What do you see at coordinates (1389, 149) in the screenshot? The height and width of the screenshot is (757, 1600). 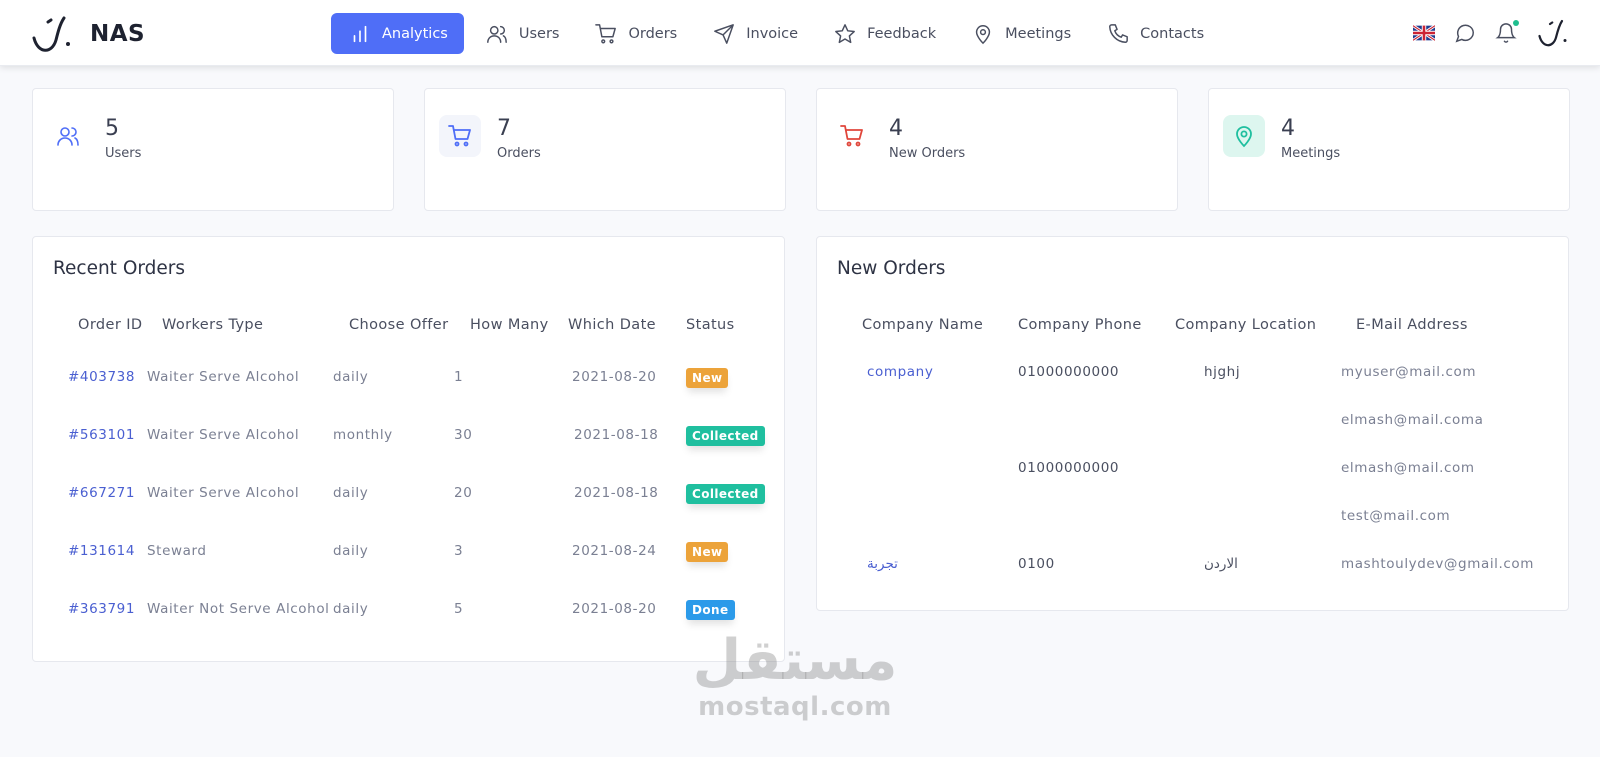 I see `stat-card-meetings: 4 Meetings` at bounding box center [1389, 149].